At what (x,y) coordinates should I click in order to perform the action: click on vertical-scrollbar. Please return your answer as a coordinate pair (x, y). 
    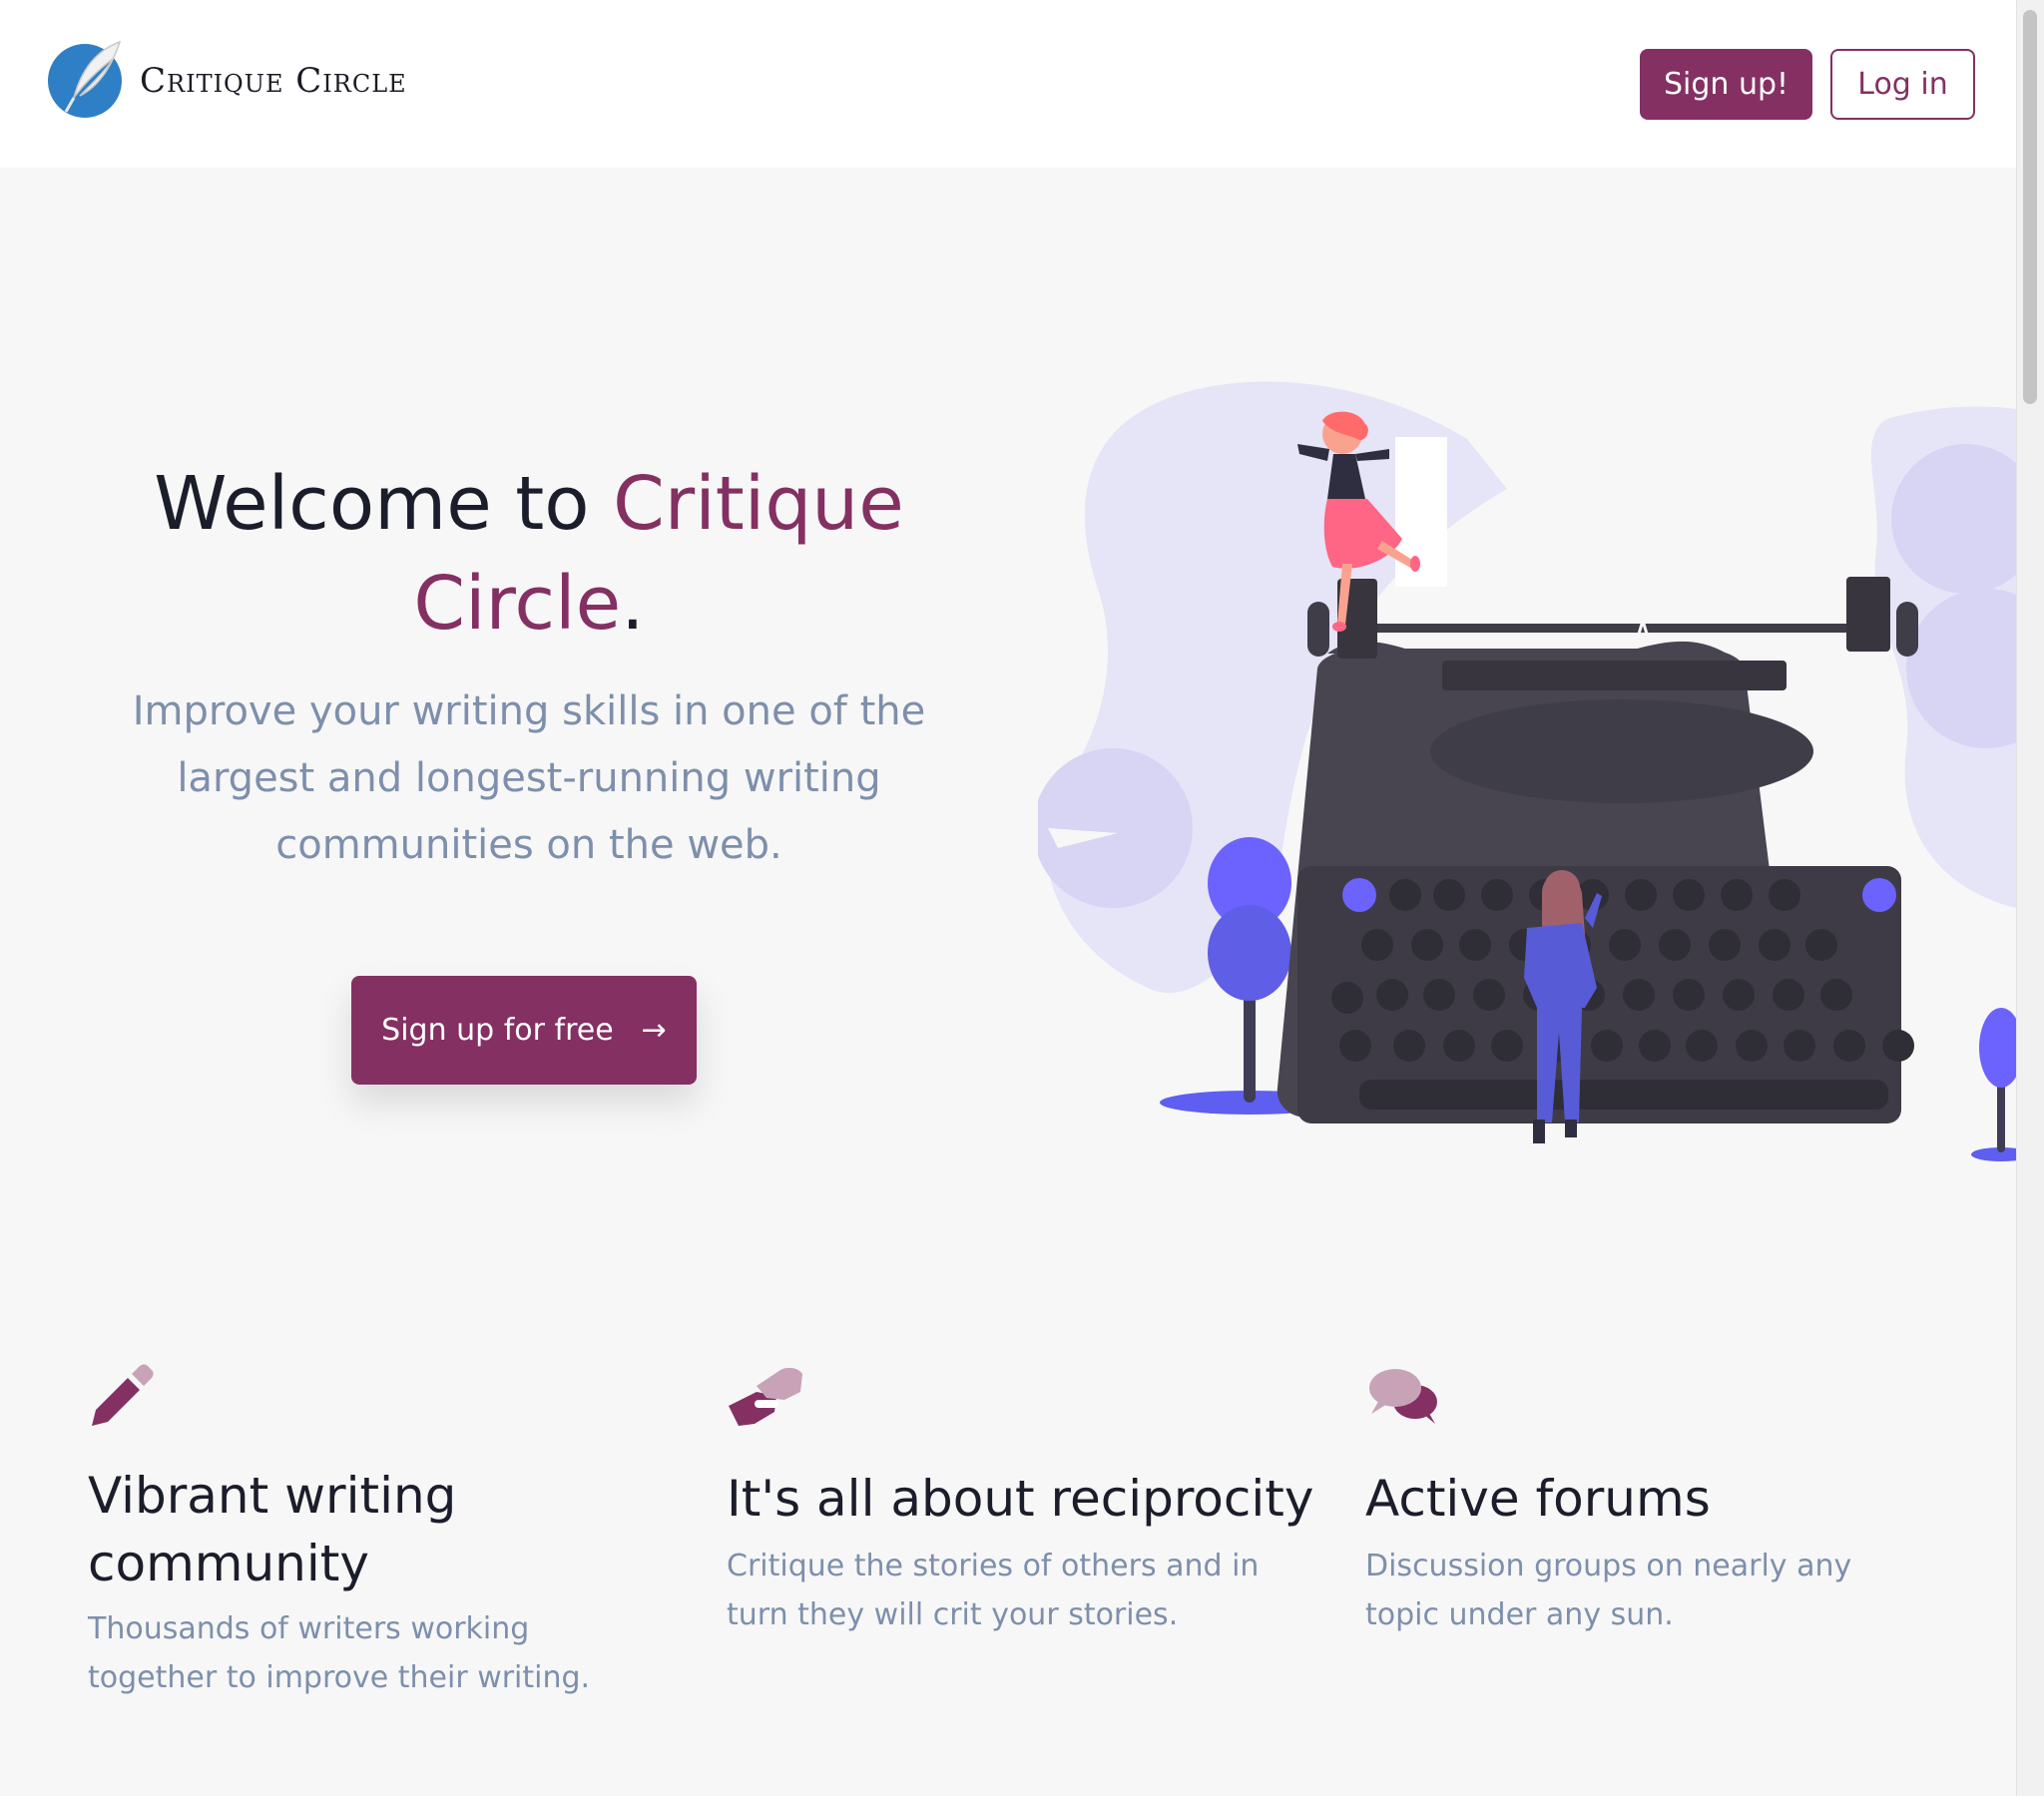
    Looking at the image, I should click on (2030, 898).